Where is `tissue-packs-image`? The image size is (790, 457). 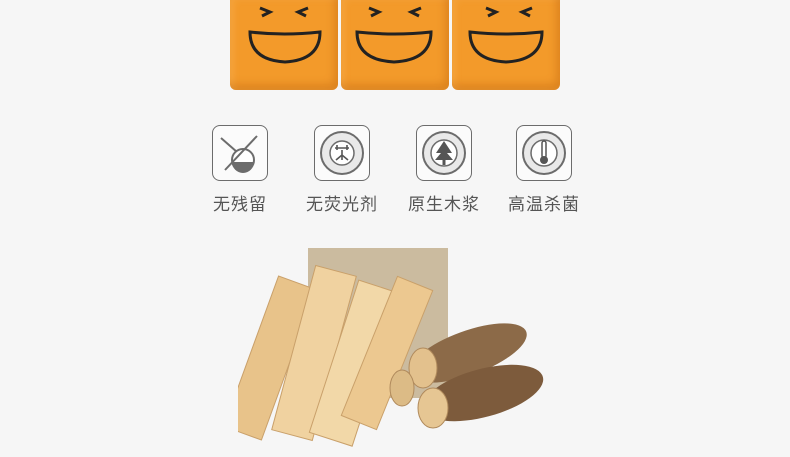
tissue-packs-image is located at coordinates (395, 47).